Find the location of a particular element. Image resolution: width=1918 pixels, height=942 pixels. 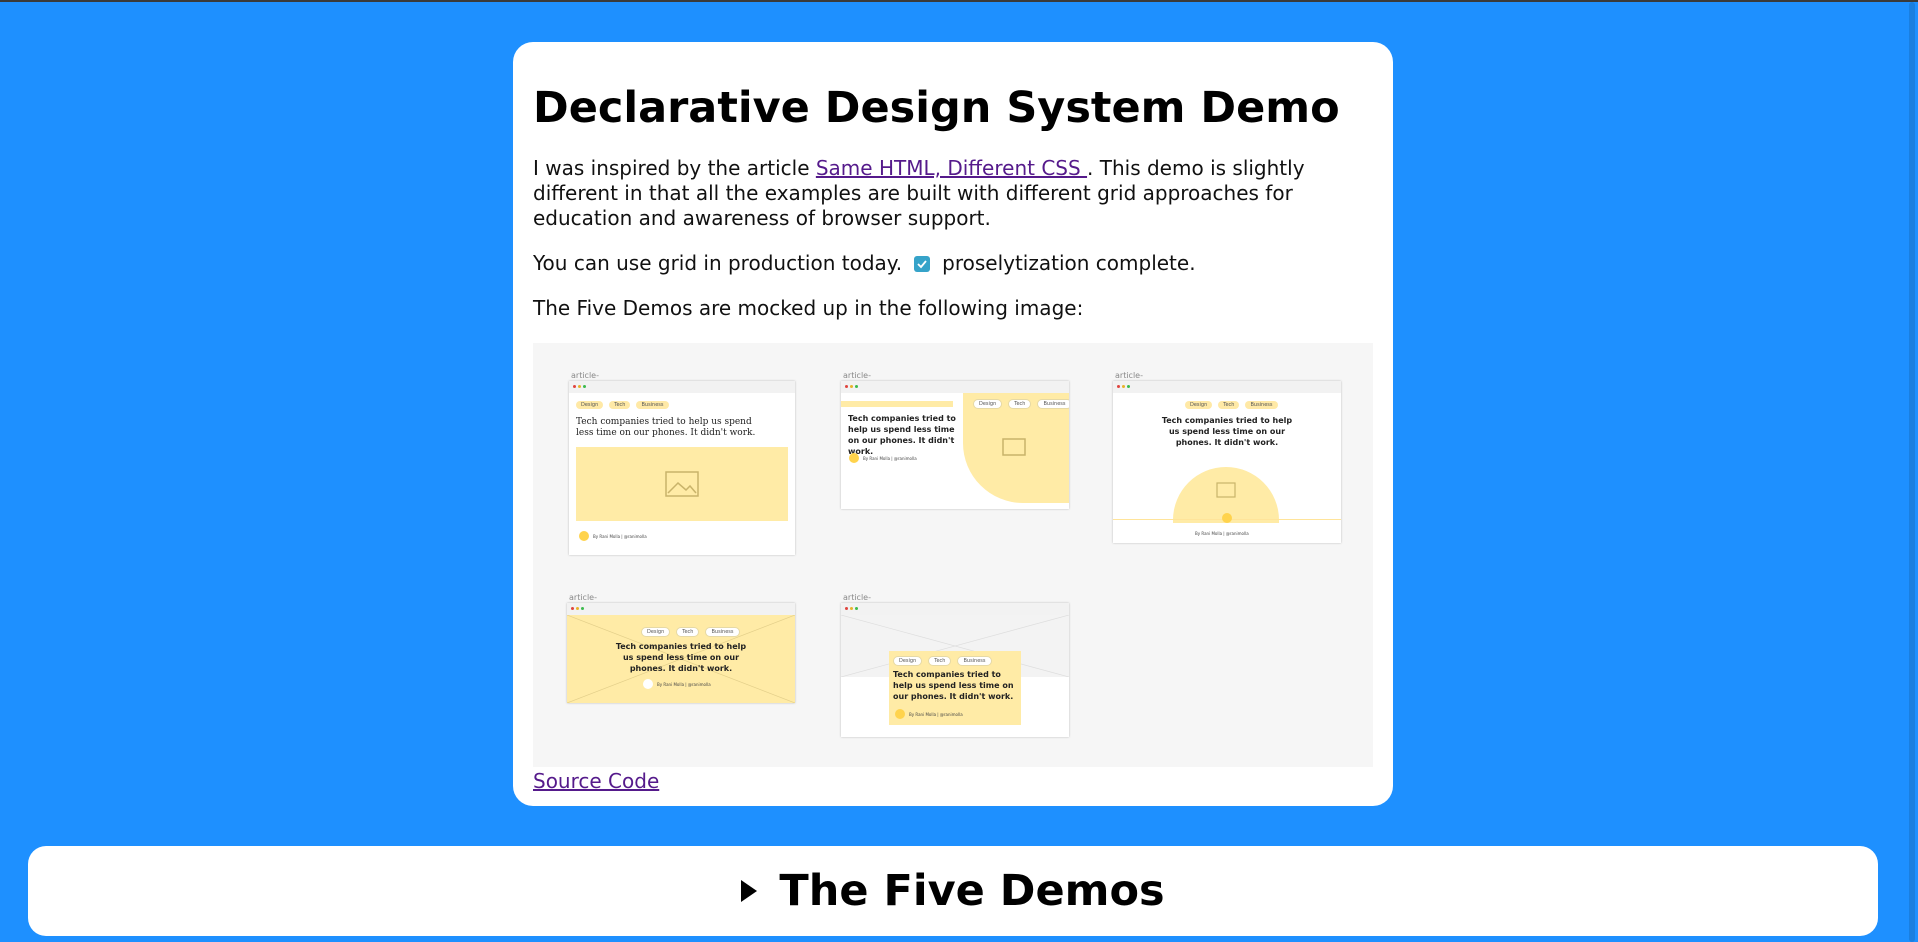

demos-heading: The Five Demos is located at coordinates (971, 891).